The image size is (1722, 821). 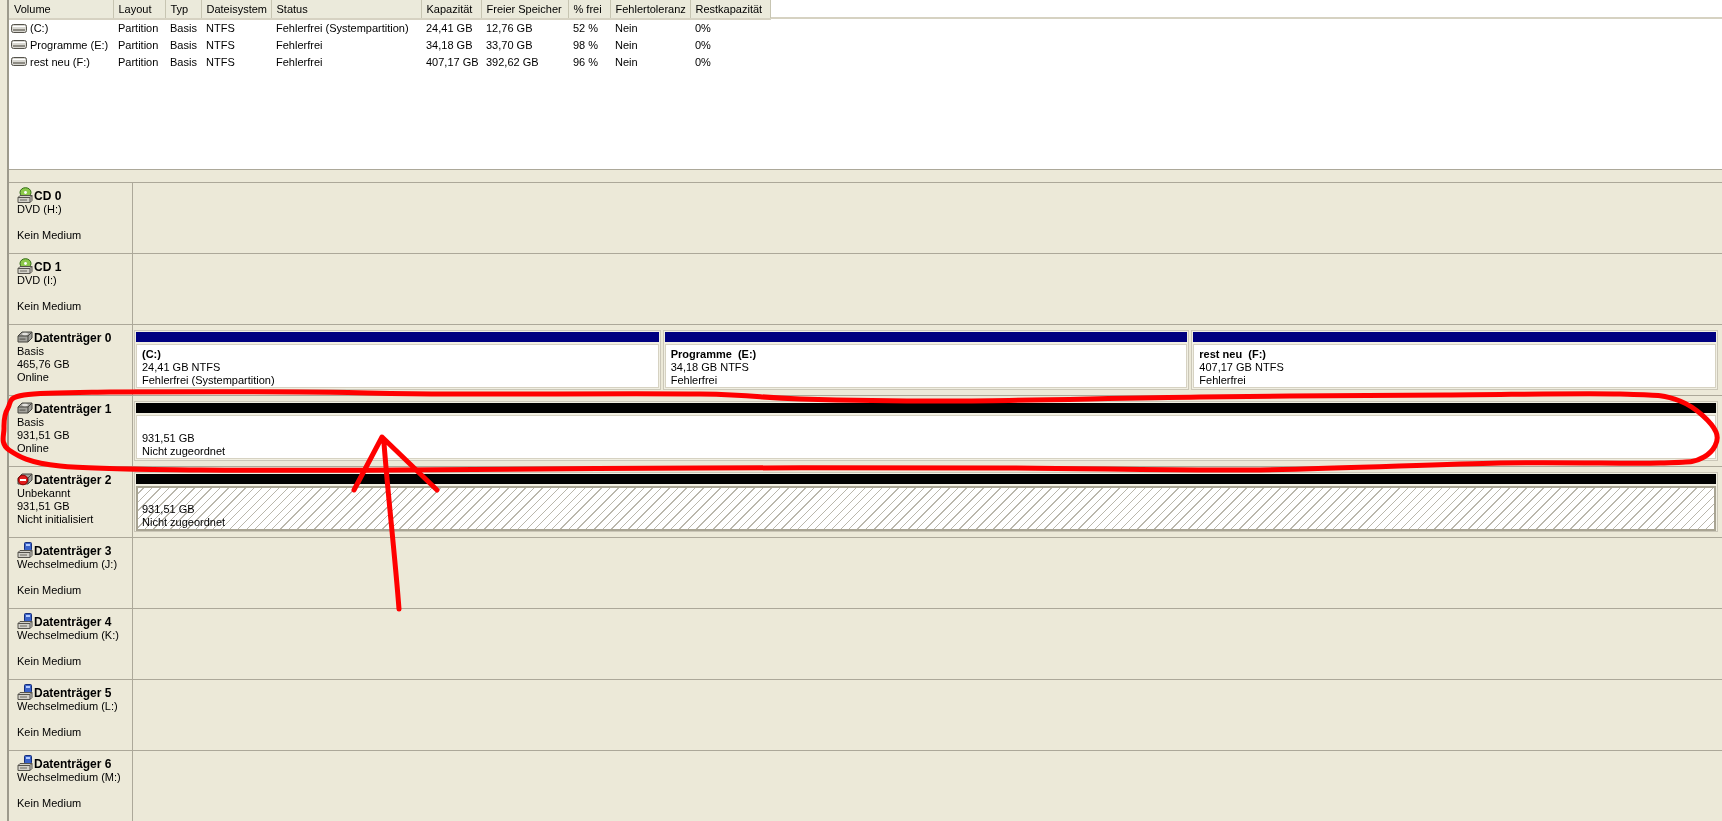 I want to click on disk-type: Wechselmedium (J:), so click(x=68, y=564).